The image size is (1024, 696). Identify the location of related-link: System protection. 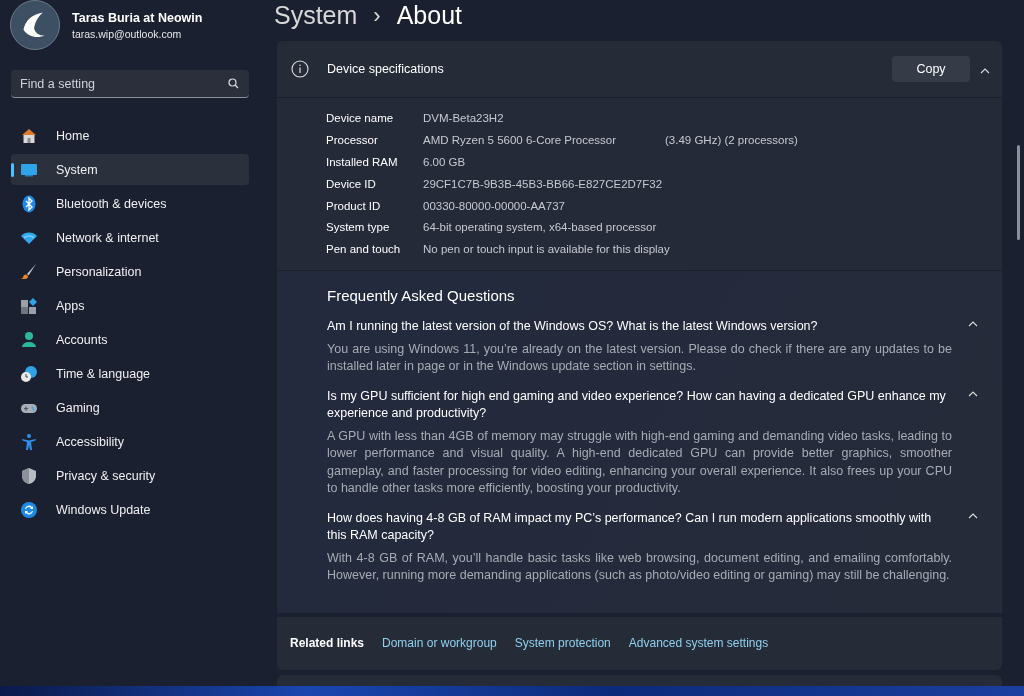
(562, 643).